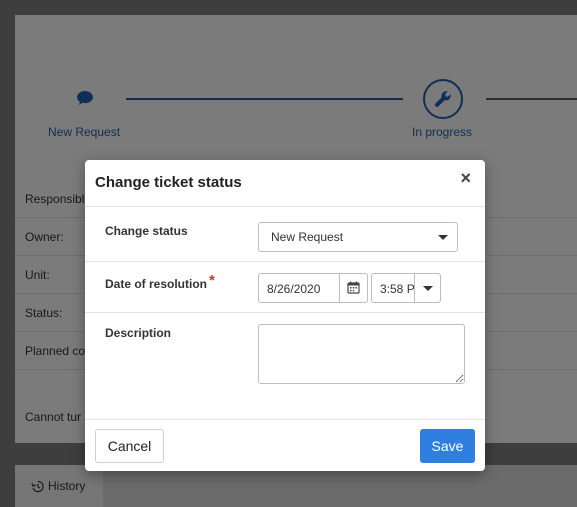 The image size is (577, 507). What do you see at coordinates (285, 183) in the screenshot?
I see `dialog-header: Change ticket status ×` at bounding box center [285, 183].